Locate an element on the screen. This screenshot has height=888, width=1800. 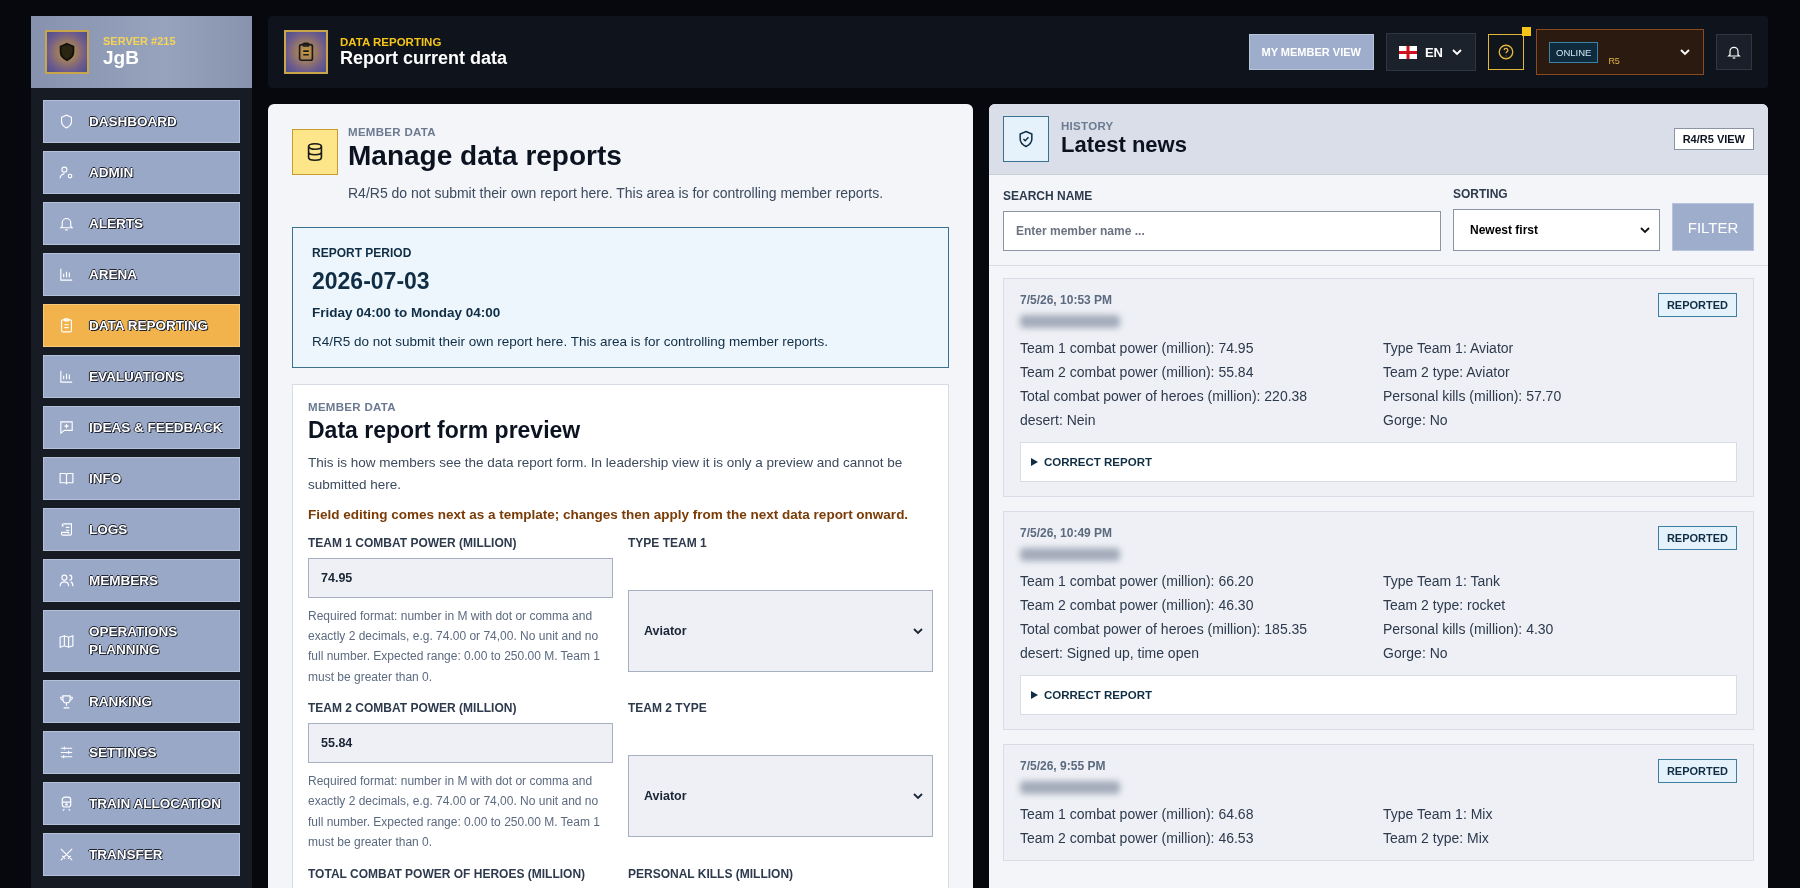
template-notice: Field editing comes next as a template; changes then apply from the next data report onward. is located at coordinates (609, 514).